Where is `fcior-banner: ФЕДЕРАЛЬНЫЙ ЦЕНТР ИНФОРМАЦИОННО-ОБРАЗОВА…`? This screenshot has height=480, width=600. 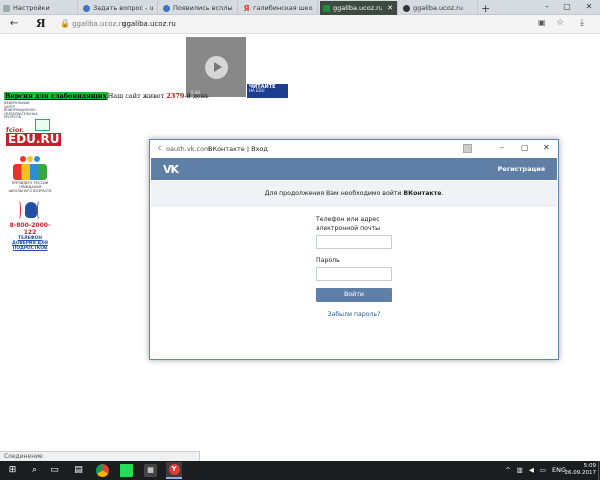 fcior-banner: ФЕДЕРАЛЬНЫЙ ЦЕНТР ИНФОРМАЦИОННО-ОБРАЗОВА… is located at coordinates (33, 124).